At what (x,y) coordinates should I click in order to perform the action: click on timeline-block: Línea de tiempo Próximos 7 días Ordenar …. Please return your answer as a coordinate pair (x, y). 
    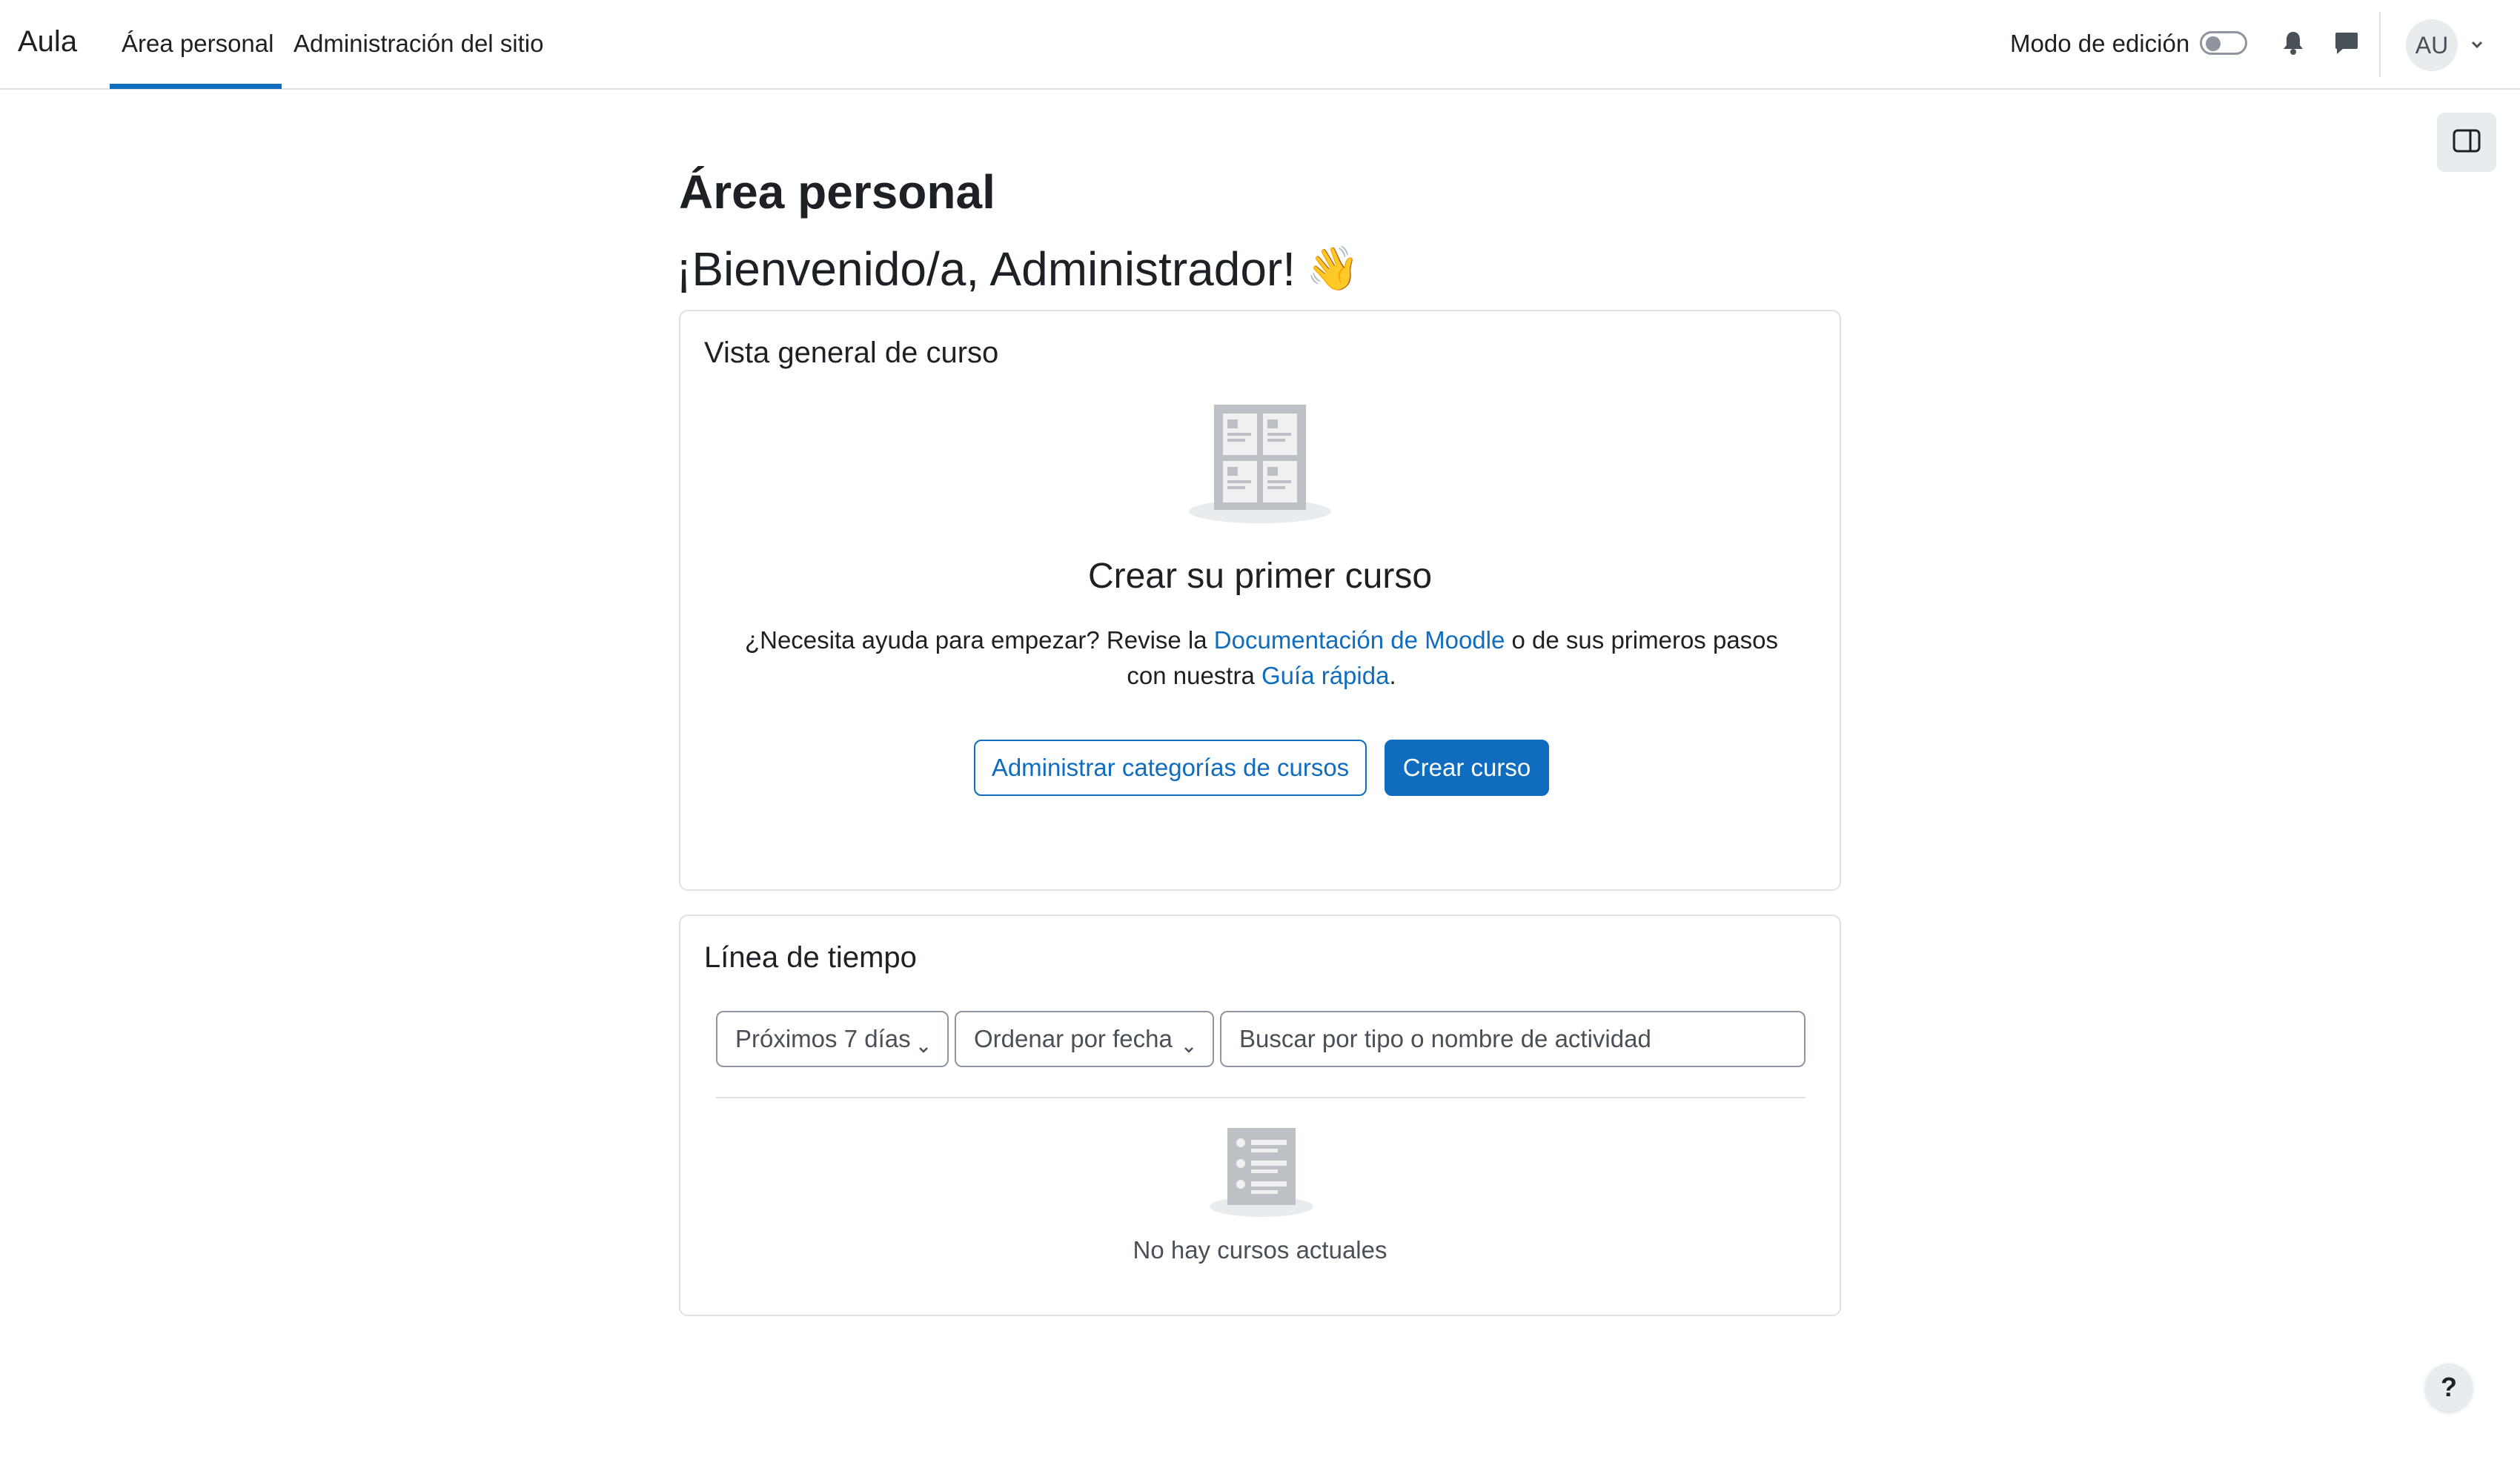
    Looking at the image, I should click on (1260, 1115).